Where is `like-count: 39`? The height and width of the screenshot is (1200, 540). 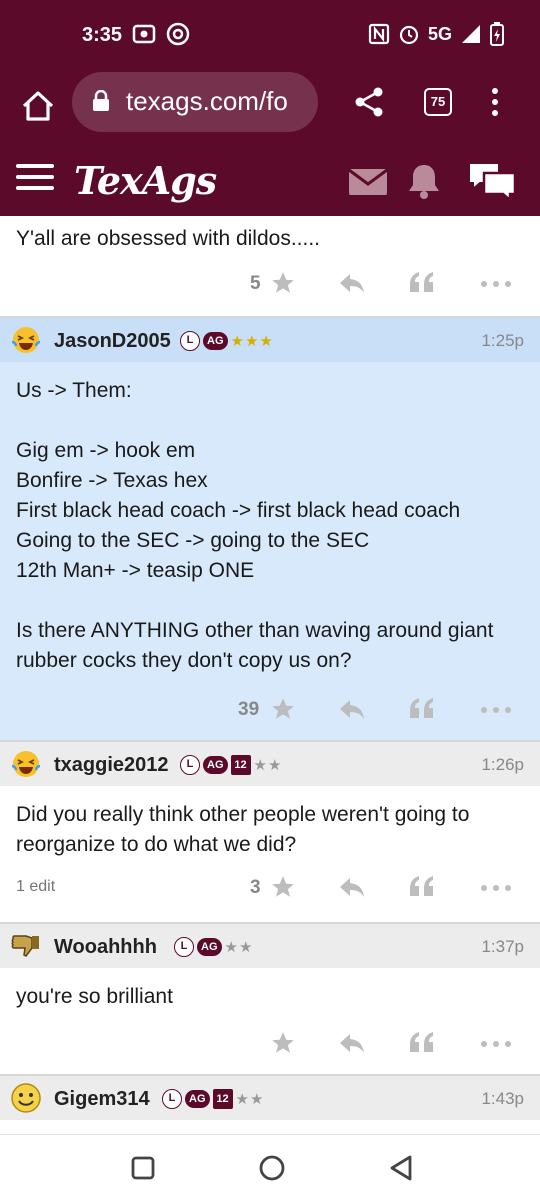 like-count: 39 is located at coordinates (249, 709).